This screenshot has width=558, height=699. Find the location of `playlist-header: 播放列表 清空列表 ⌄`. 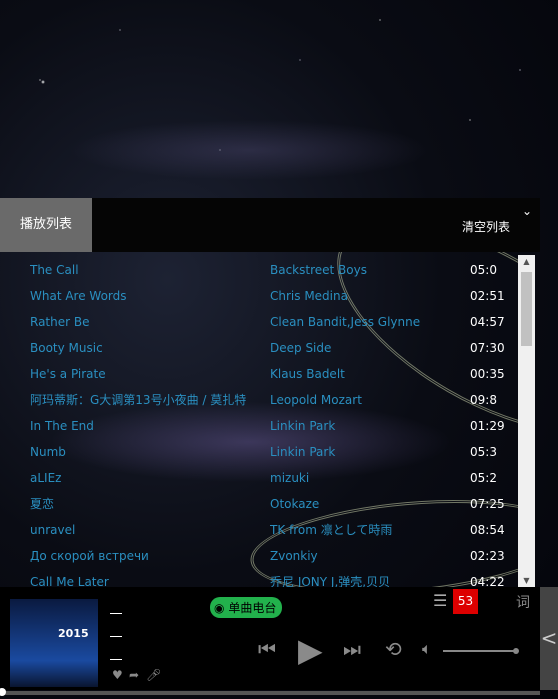

playlist-header: 播放列表 清空列表 ⌄ is located at coordinates (270, 225).